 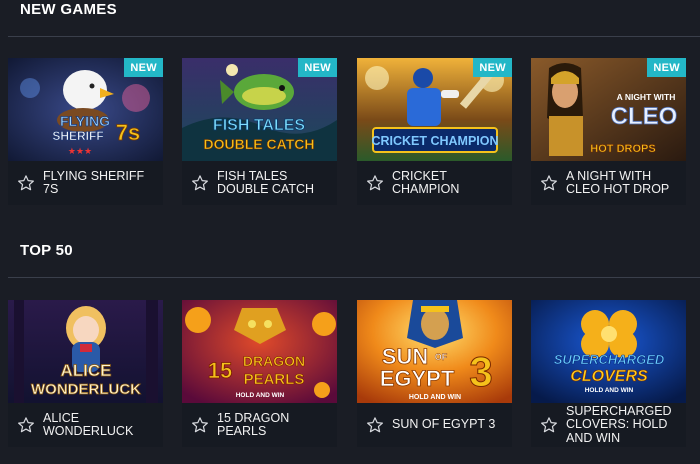 What do you see at coordinates (622, 149) in the screenshot?
I see `logo-text: HOT DROPS` at bounding box center [622, 149].